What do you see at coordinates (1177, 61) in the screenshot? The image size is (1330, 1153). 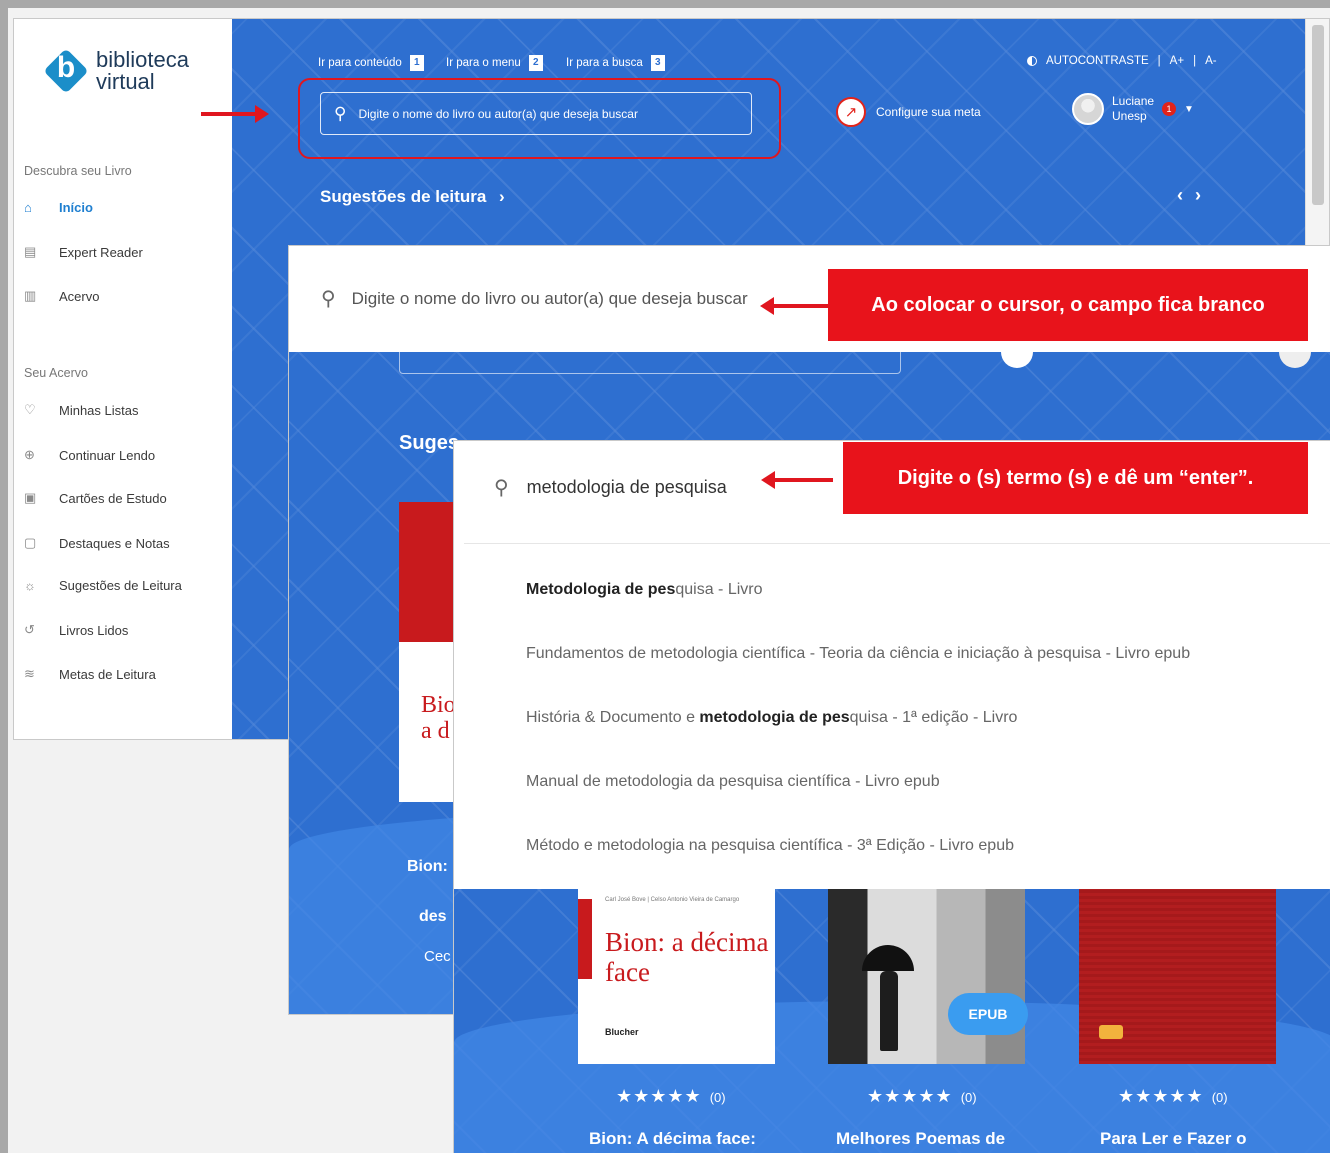 I see `font-increase-button: A+` at bounding box center [1177, 61].